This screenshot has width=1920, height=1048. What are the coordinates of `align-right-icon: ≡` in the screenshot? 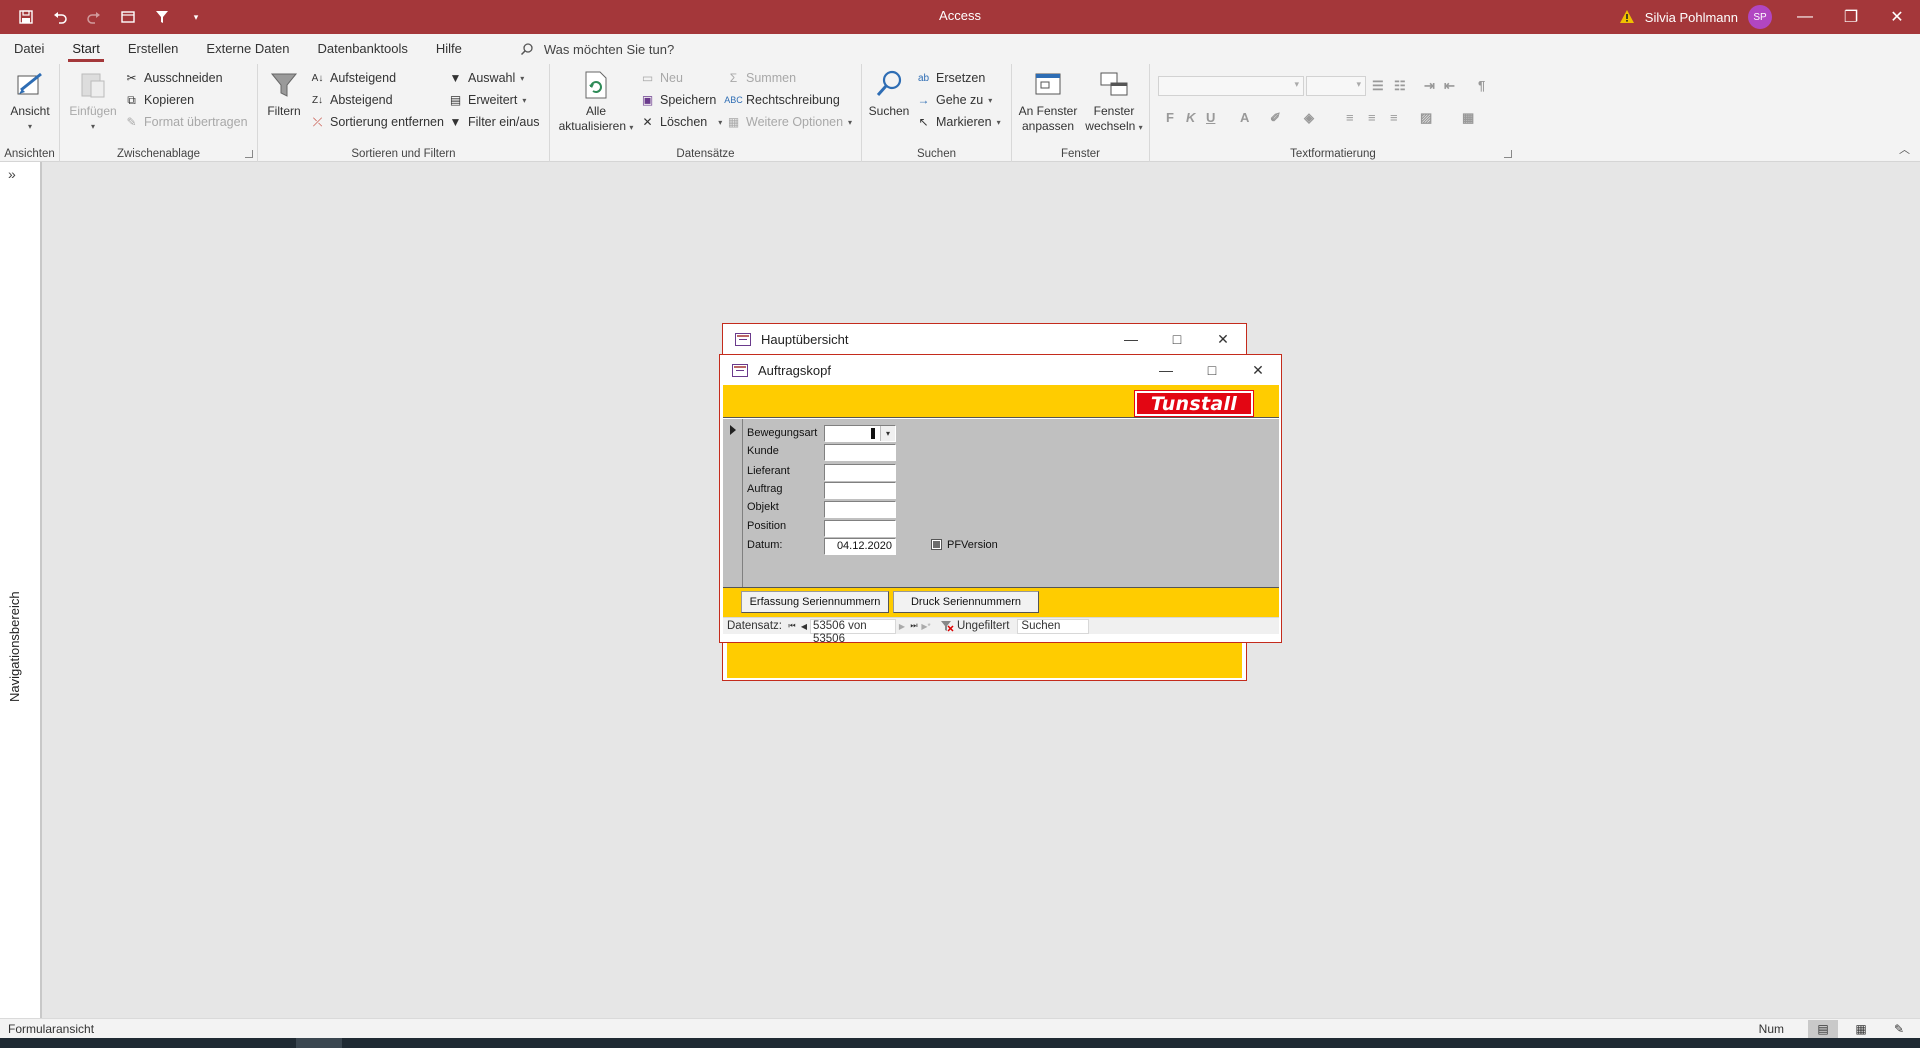 It's located at (1394, 117).